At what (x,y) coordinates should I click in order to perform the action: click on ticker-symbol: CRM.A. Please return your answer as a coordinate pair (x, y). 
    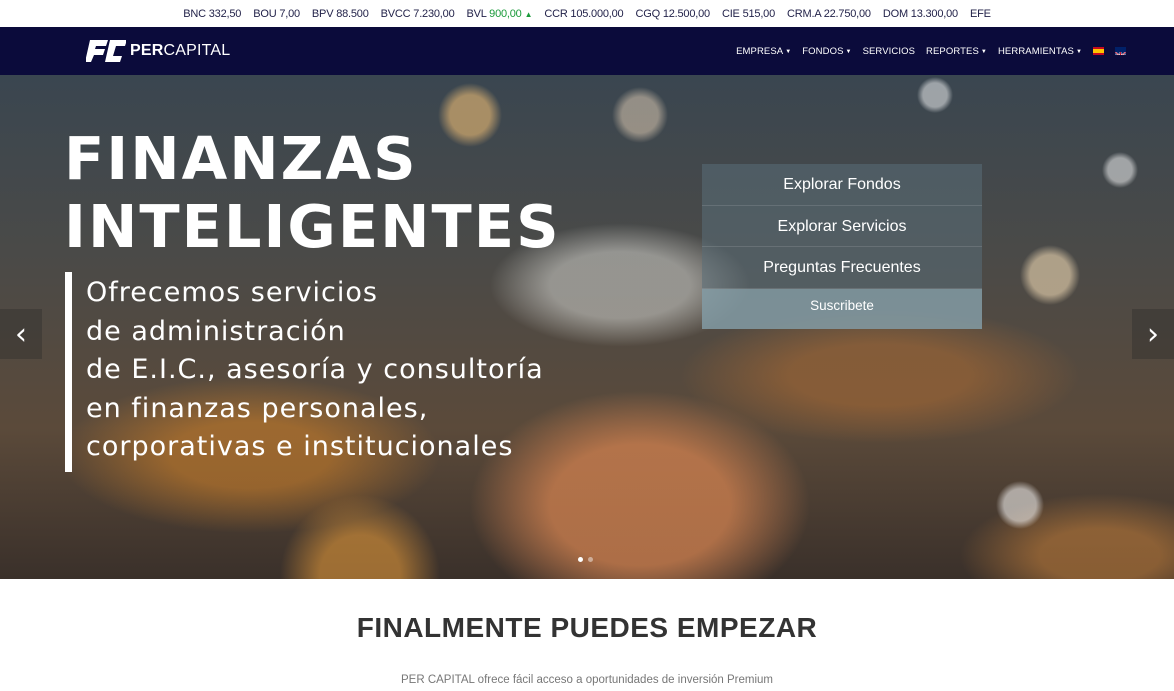
    Looking at the image, I should click on (804, 13).